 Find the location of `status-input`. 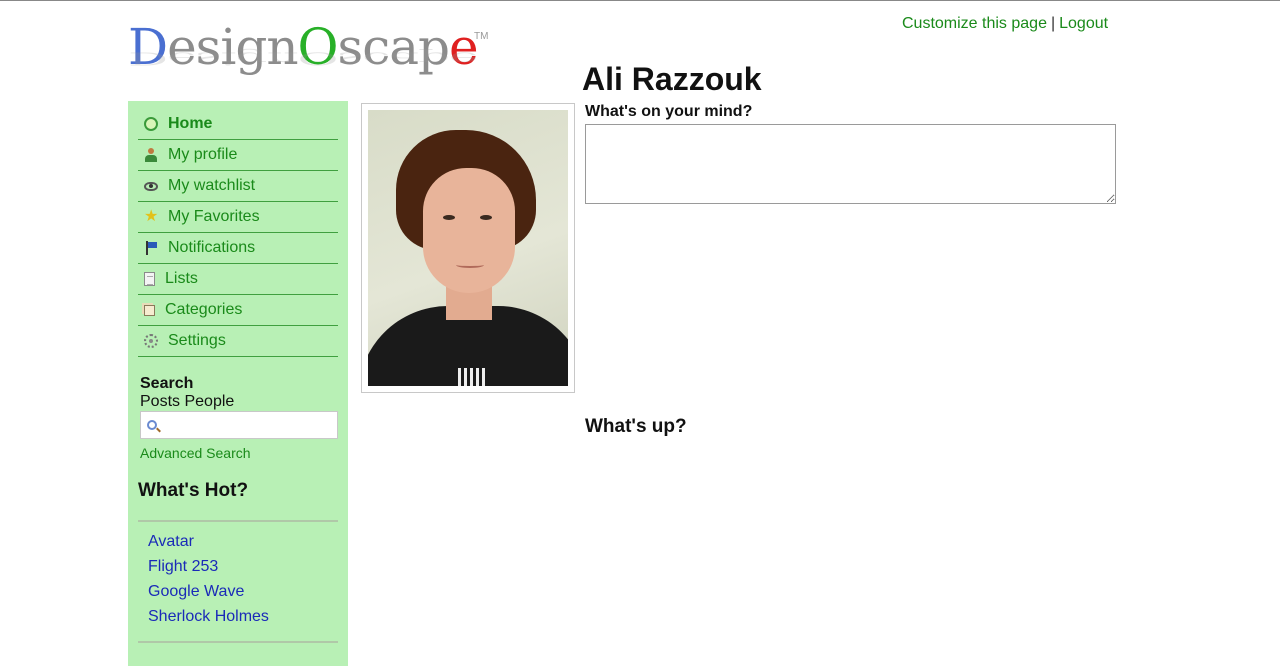

status-input is located at coordinates (850, 164).